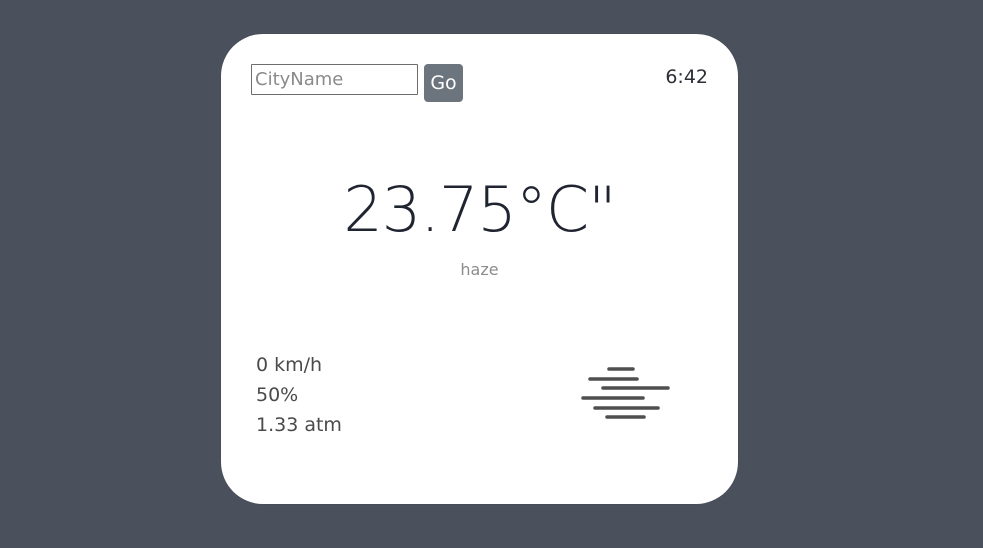 The image size is (983, 548). Describe the element at coordinates (625, 393) in the screenshot. I see `haze-icon` at that location.